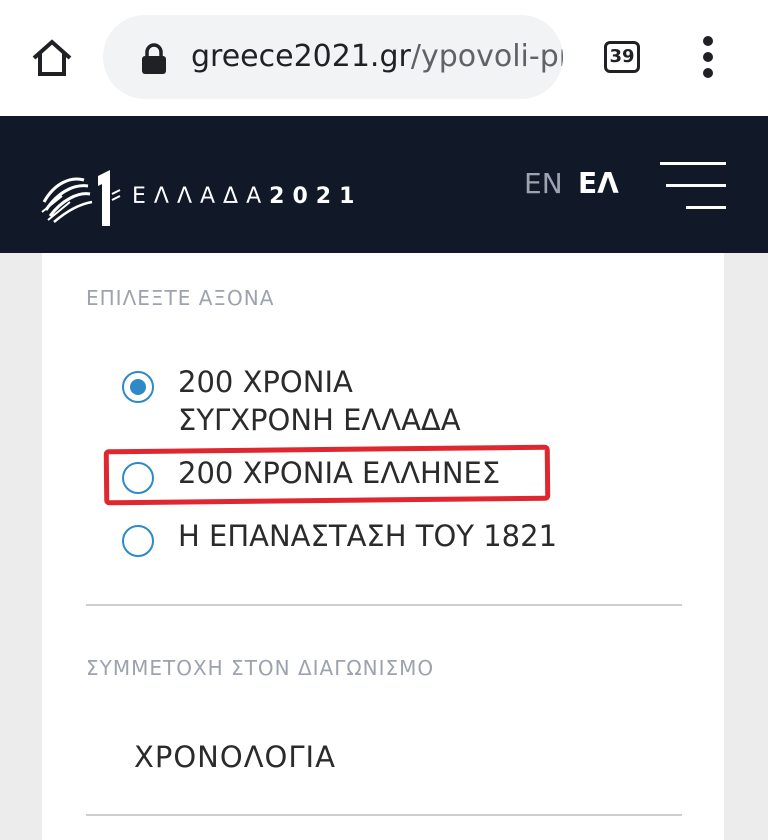  Describe the element at coordinates (201, 196) in the screenshot. I see `logo-prefix: ΕΛΛΑΔΑ` at that location.